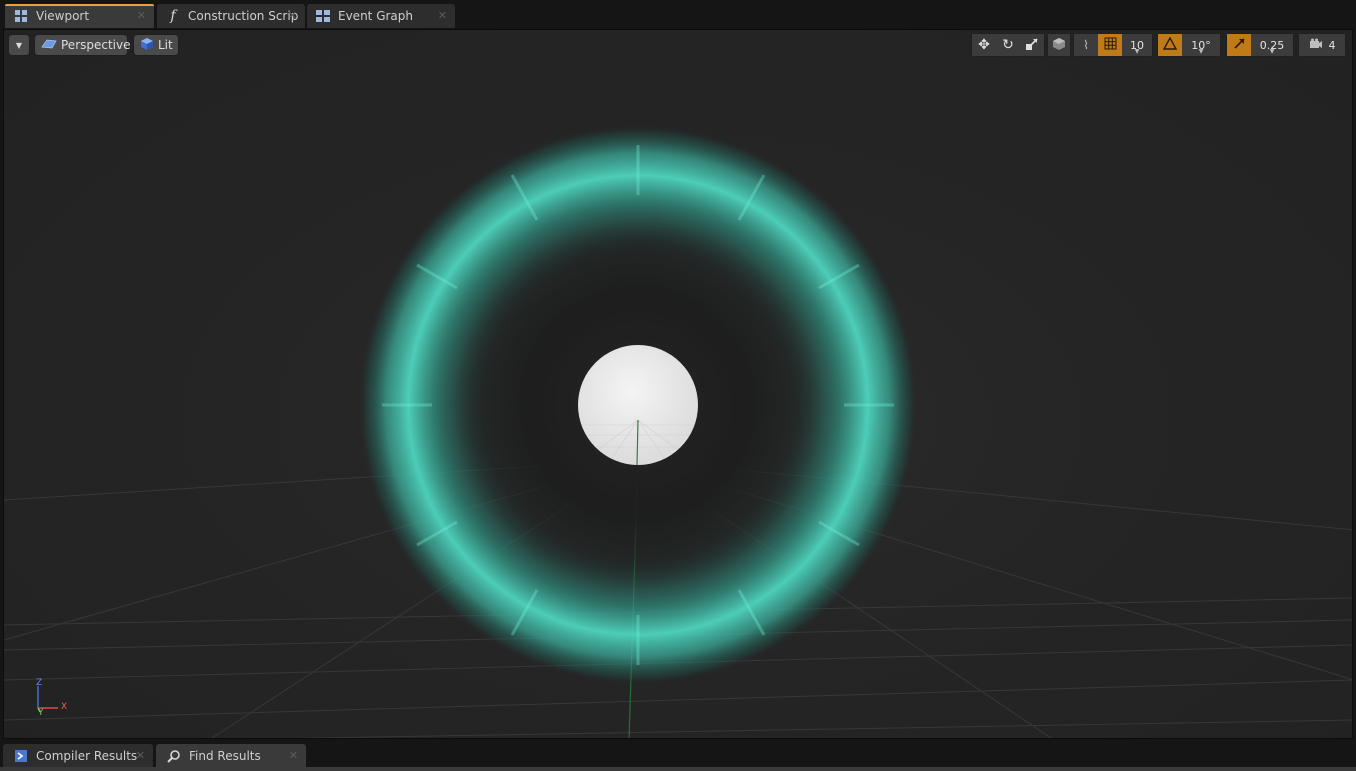  Describe the element at coordinates (96, 45) in the screenshot. I see `perspective-label: Perspective` at that location.